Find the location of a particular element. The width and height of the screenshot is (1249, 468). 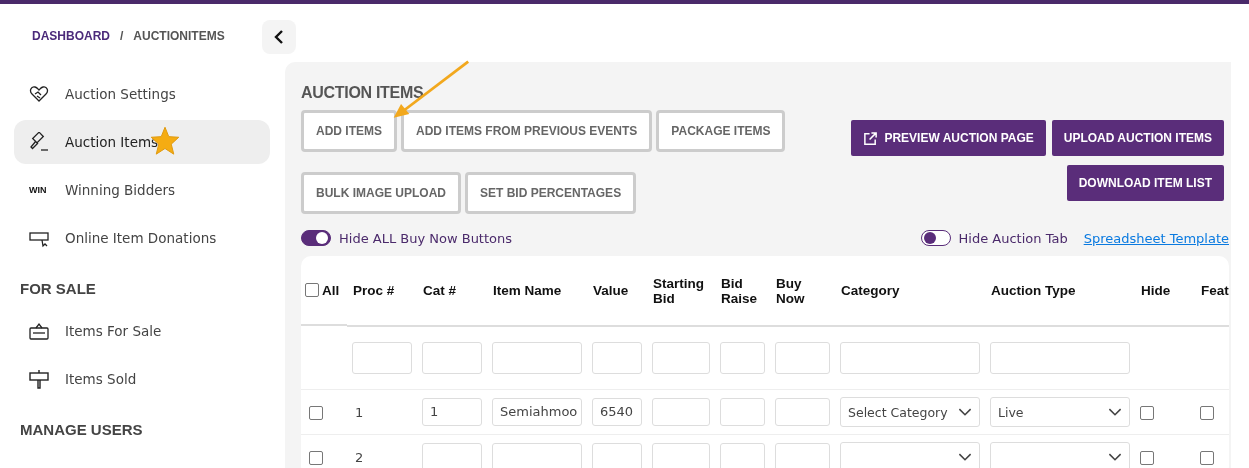

item-name-field is located at coordinates (537, 455).